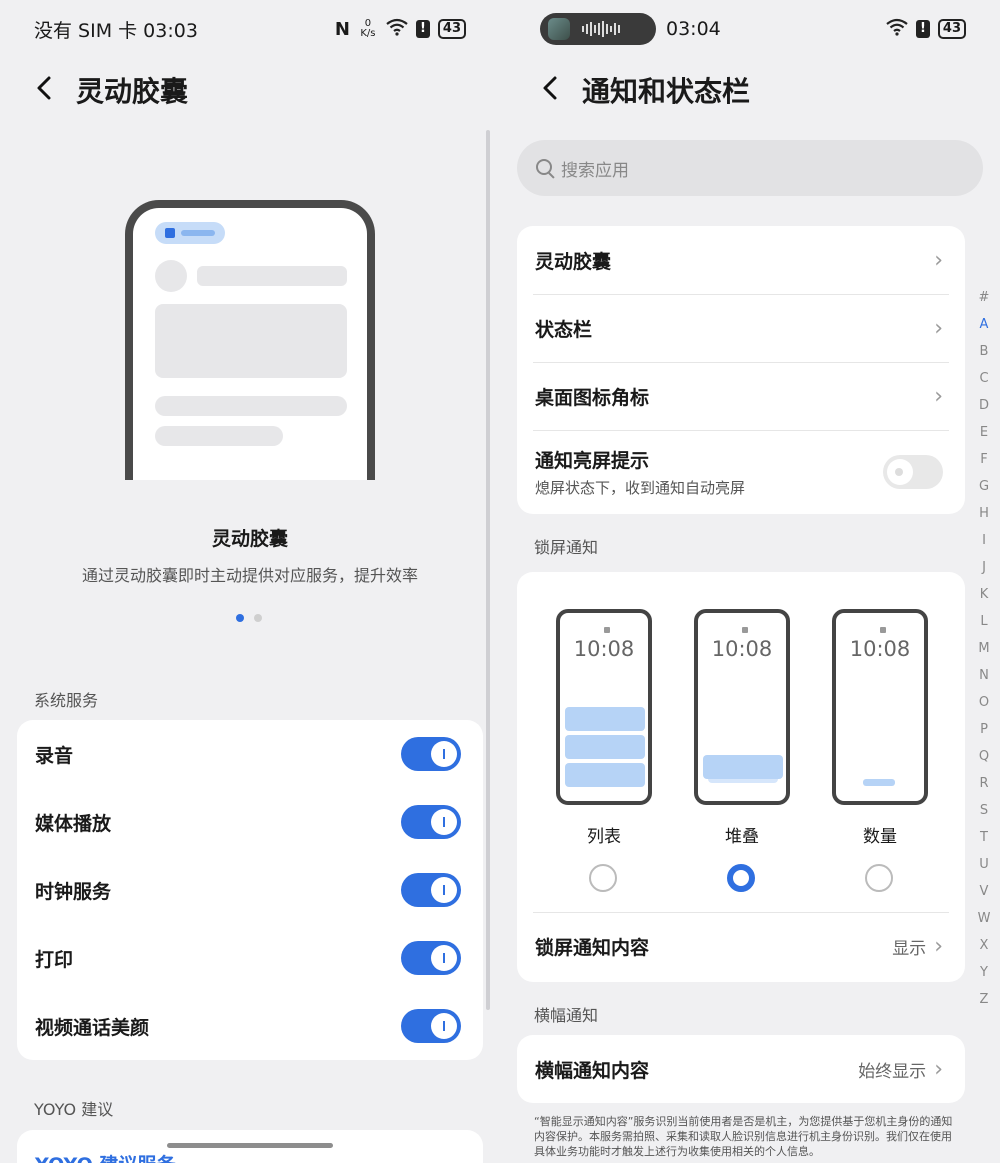  What do you see at coordinates (368, 28) in the screenshot?
I see `network-speed: 0 K/s` at bounding box center [368, 28].